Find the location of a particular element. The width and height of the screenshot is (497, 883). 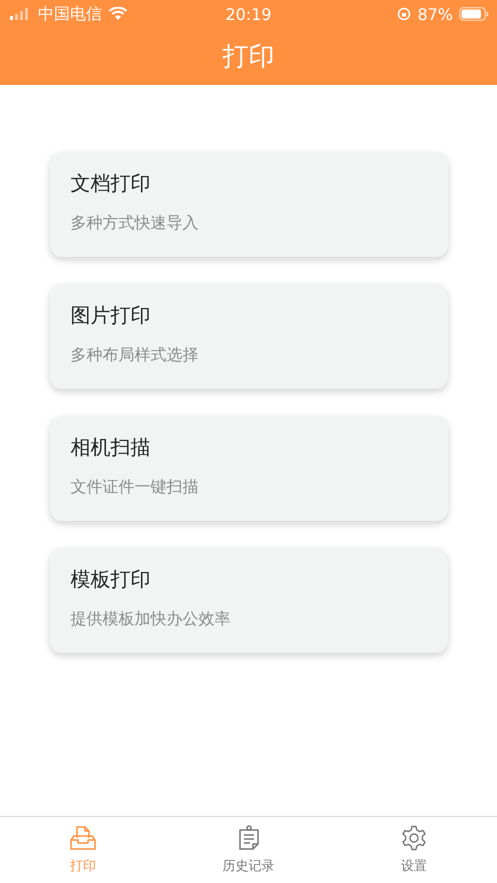

card-title: 图片打印 is located at coordinates (111, 315).